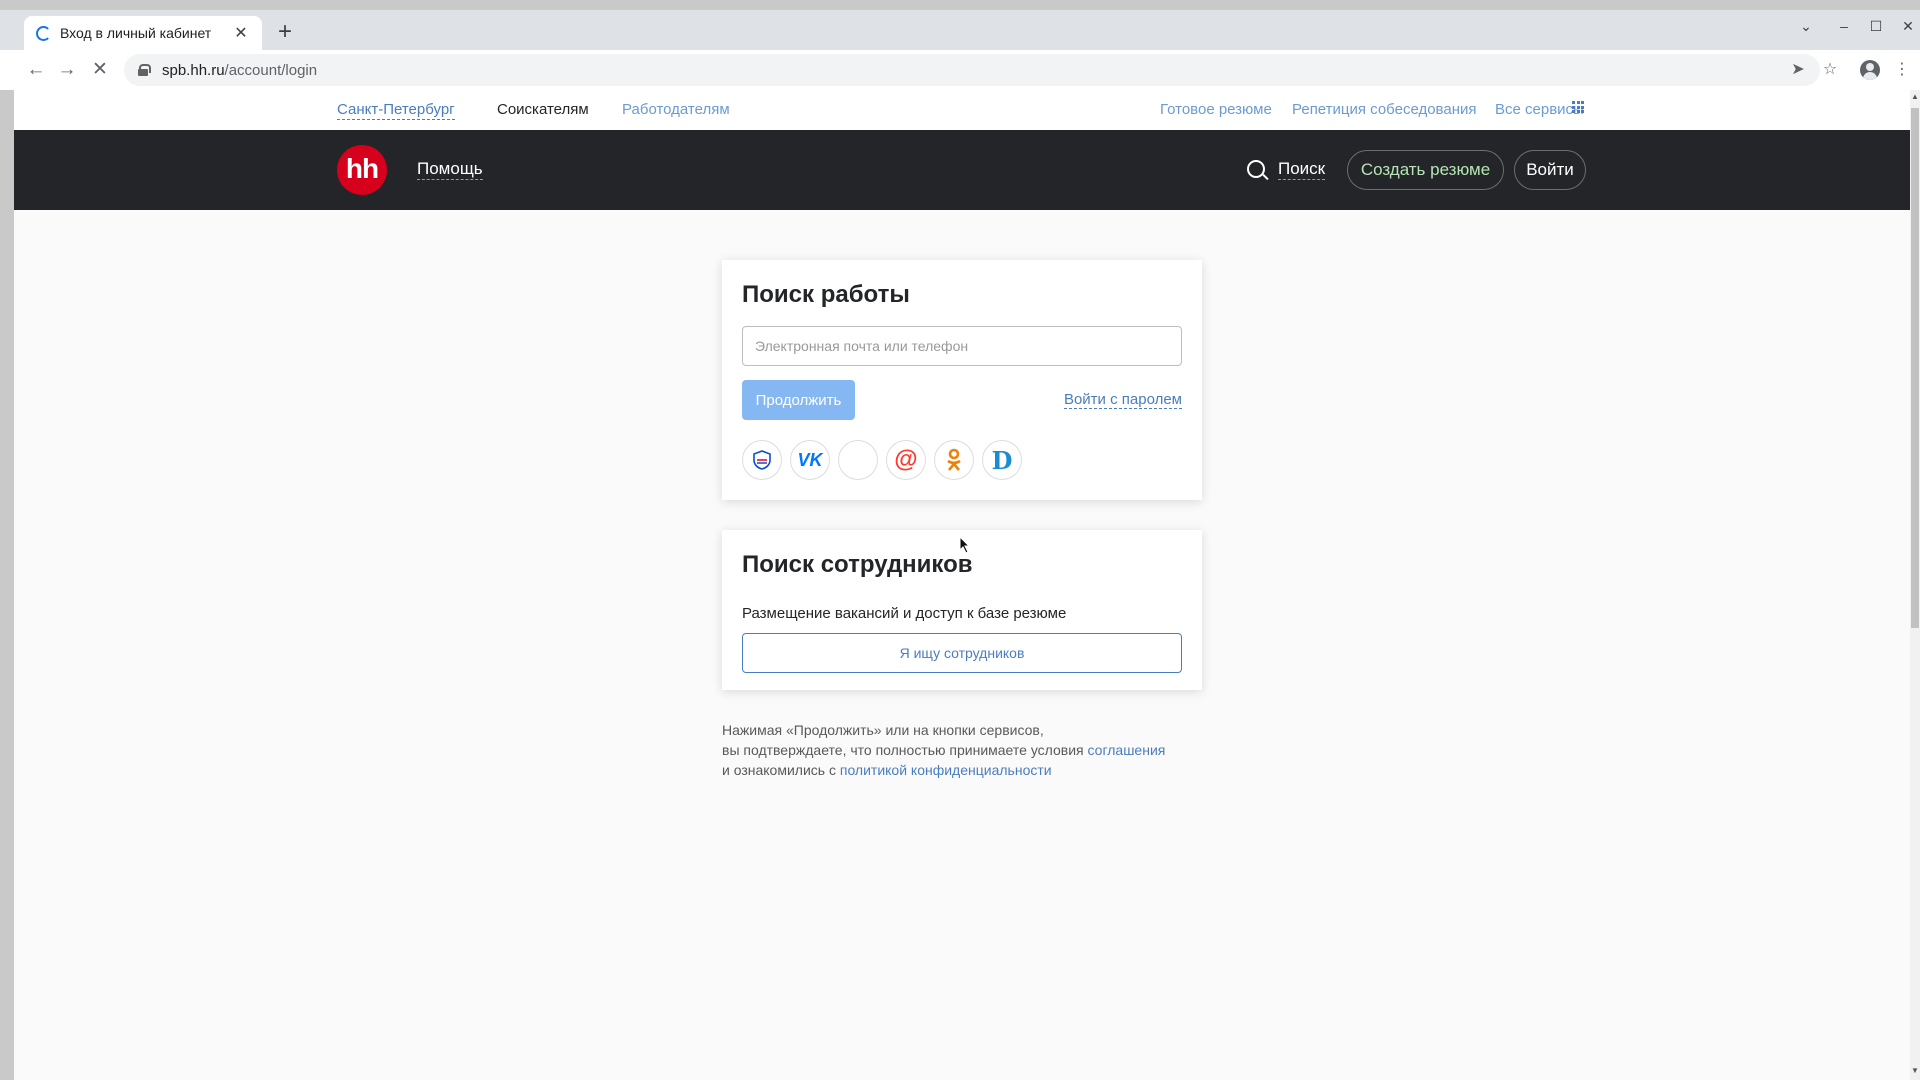  Describe the element at coordinates (100, 70) in the screenshot. I see `stop-icon: ✕` at that location.